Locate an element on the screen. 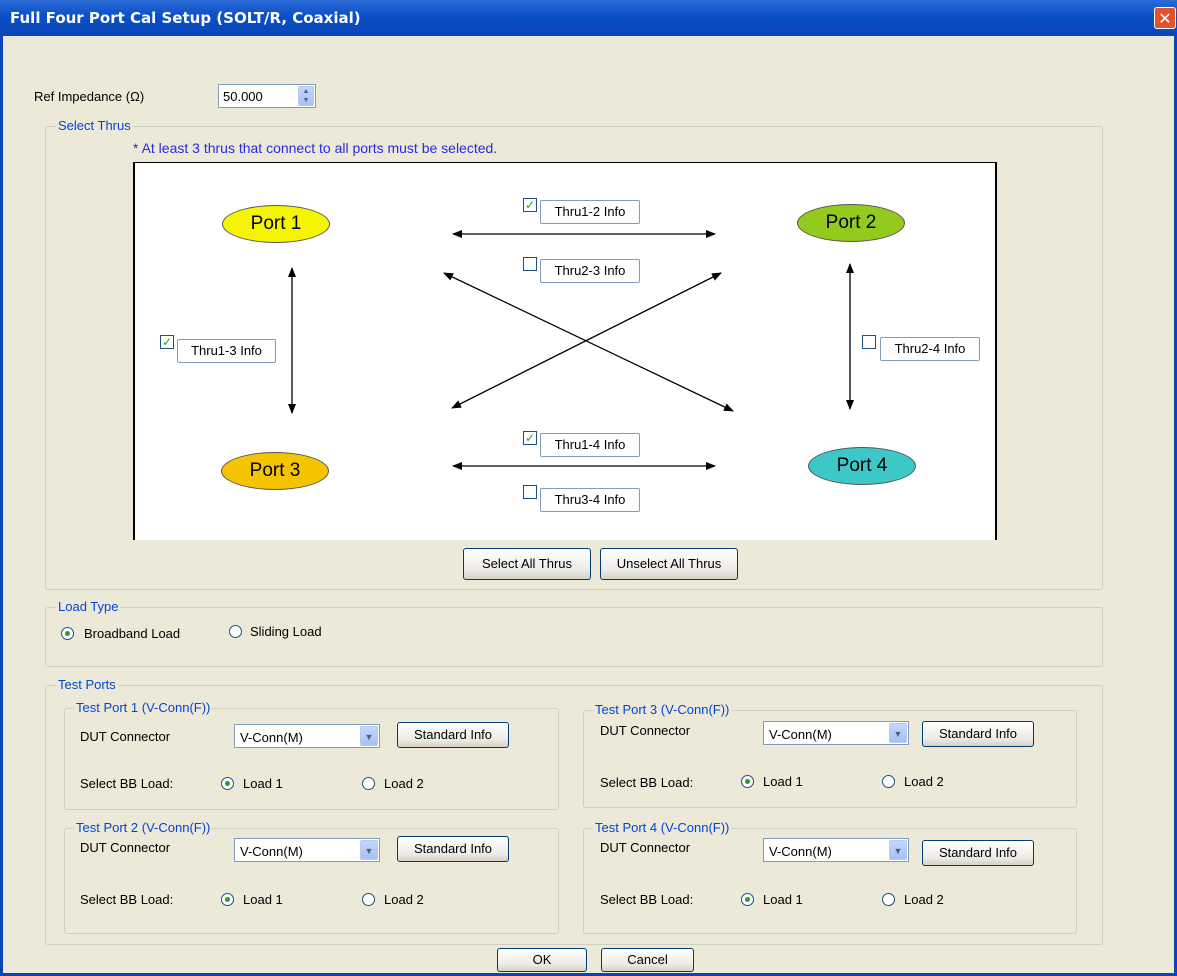  ref-impedance-spinbox: 50.000 ▲ ▼ is located at coordinates (267, 96).